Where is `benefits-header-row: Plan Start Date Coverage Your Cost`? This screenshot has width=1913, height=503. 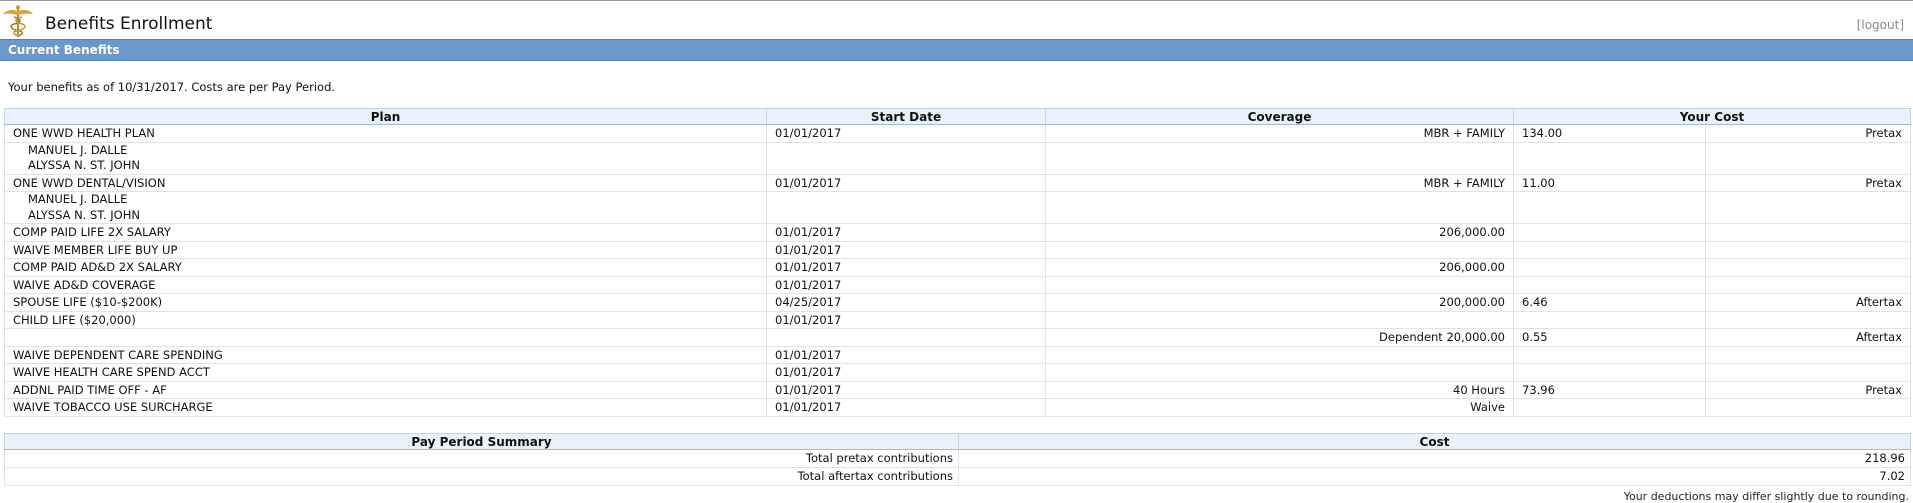
benefits-header-row: Plan Start Date Coverage Your Cost is located at coordinates (957, 116).